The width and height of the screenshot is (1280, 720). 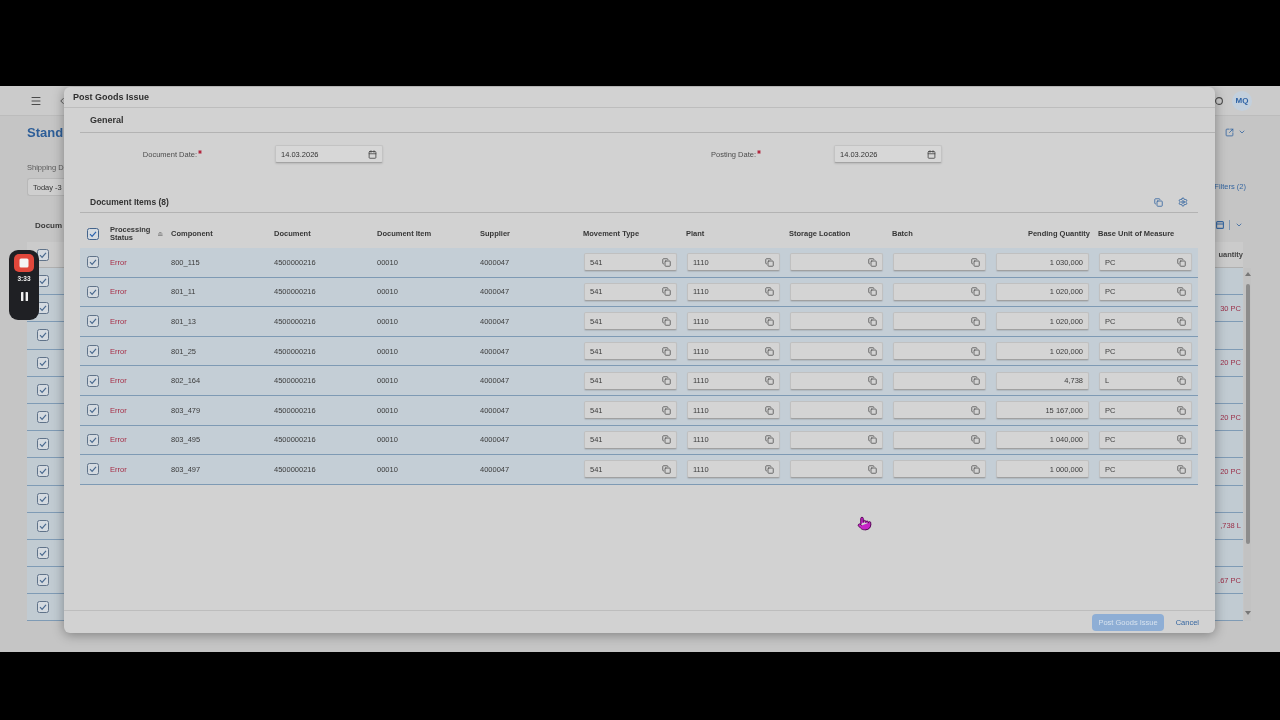 I want to click on dialog-title: Post Goods Issue, so click(x=639, y=97).